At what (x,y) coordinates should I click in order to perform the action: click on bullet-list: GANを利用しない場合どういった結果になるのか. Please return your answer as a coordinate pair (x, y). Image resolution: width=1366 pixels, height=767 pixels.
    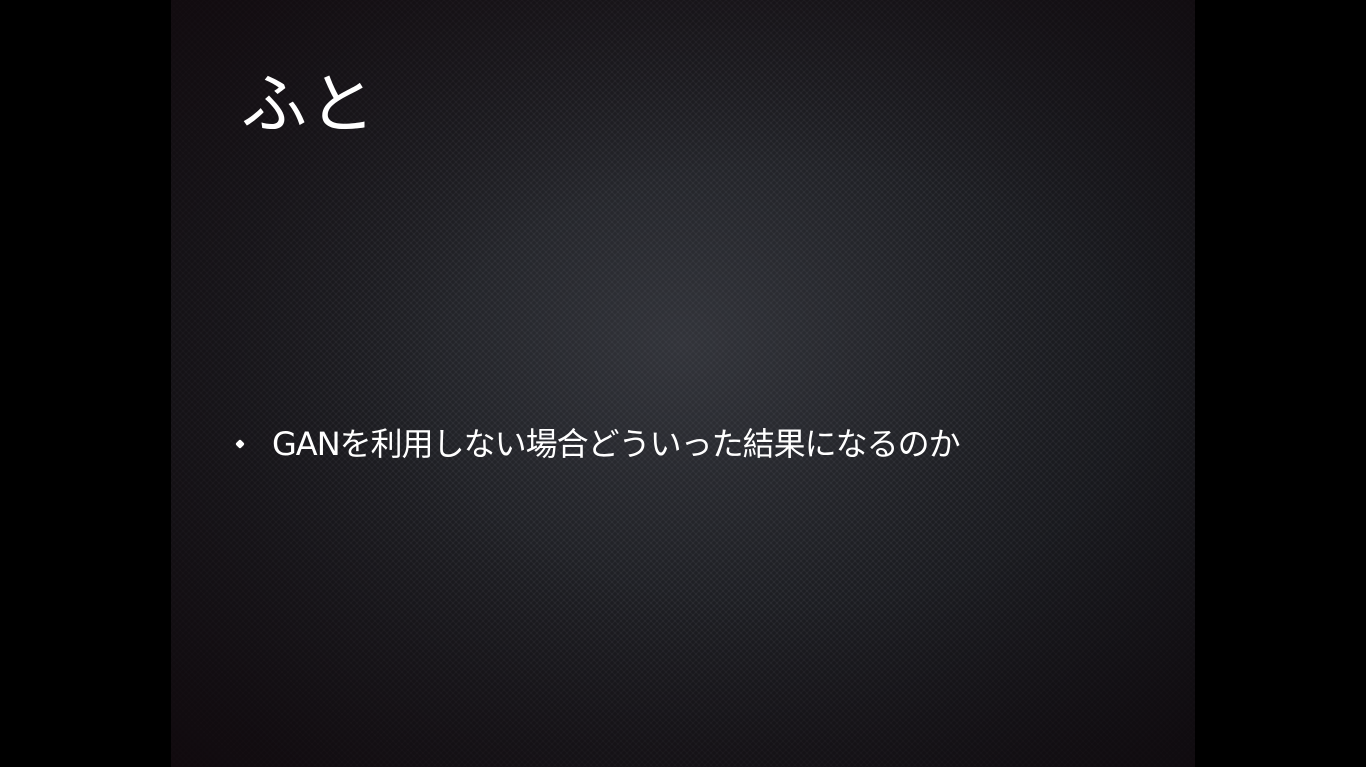
    Looking at the image, I should click on (598, 444).